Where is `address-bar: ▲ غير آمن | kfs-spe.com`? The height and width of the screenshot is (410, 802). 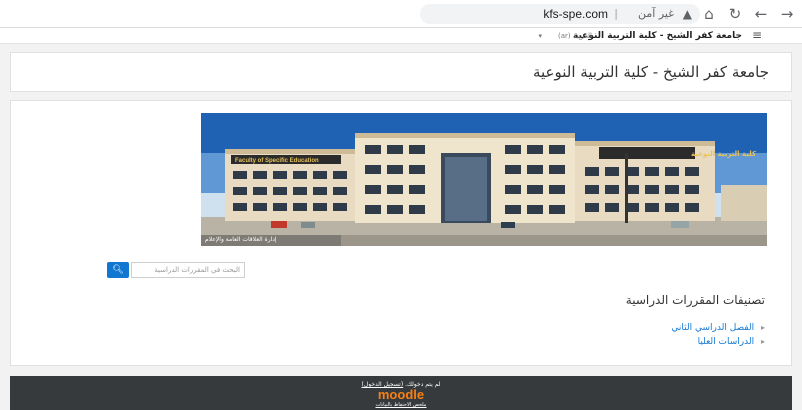 address-bar: ▲ غير آمن | kfs-spe.com is located at coordinates (560, 14).